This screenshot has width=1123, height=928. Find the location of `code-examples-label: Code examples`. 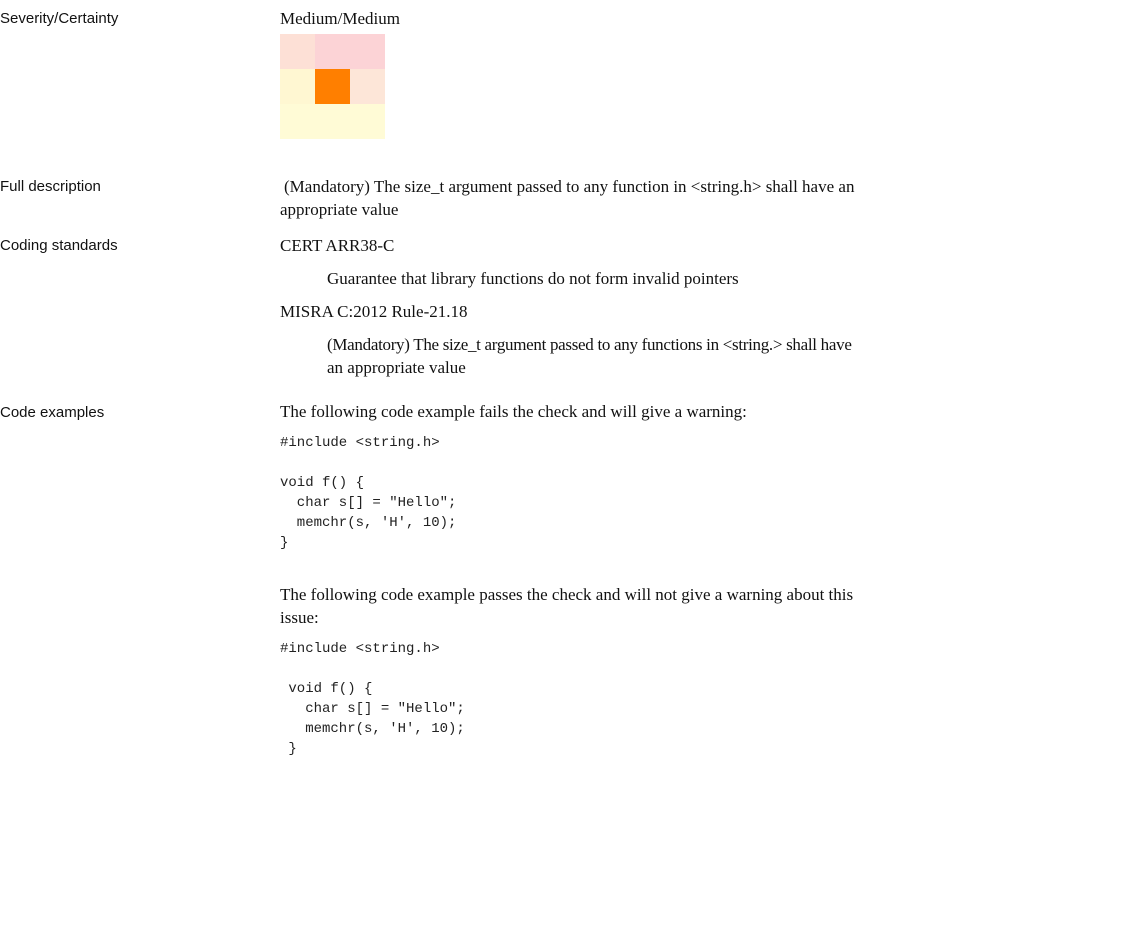

code-examples-label: Code examples is located at coordinates (52, 412).